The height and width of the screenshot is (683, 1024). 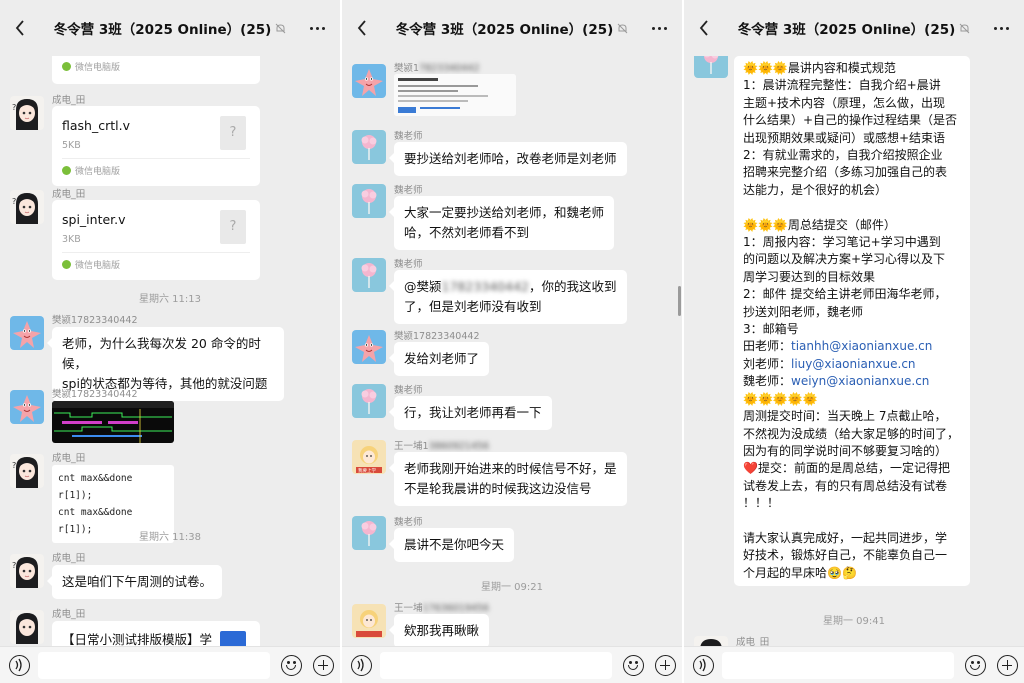 What do you see at coordinates (679, 301) in the screenshot?
I see `scrollbar` at bounding box center [679, 301].